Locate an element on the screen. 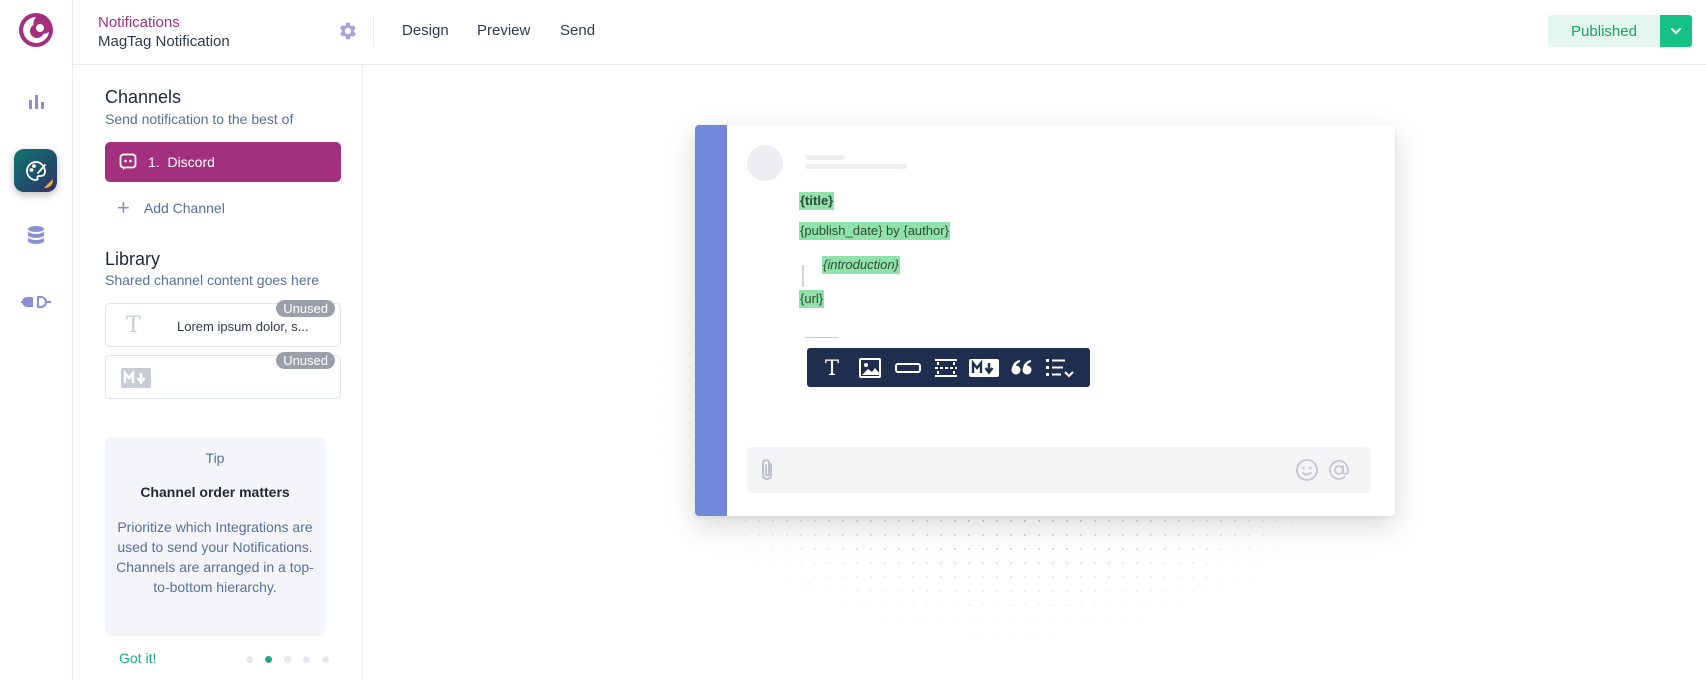  add-channel-button: + Add Channel is located at coordinates (171, 208).